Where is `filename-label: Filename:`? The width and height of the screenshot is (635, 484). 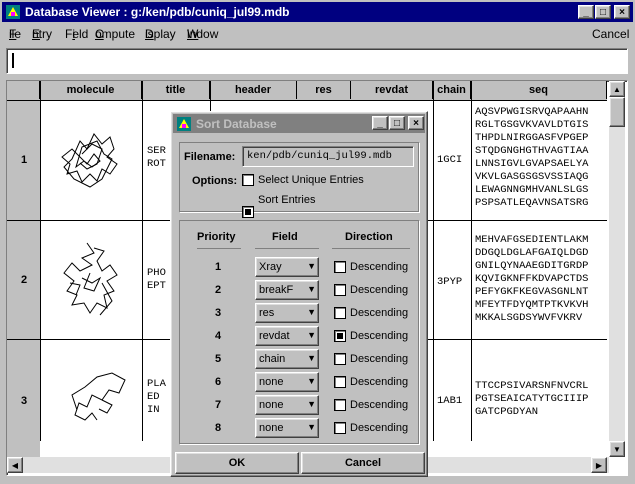
filename-label: Filename: is located at coordinates (210, 157).